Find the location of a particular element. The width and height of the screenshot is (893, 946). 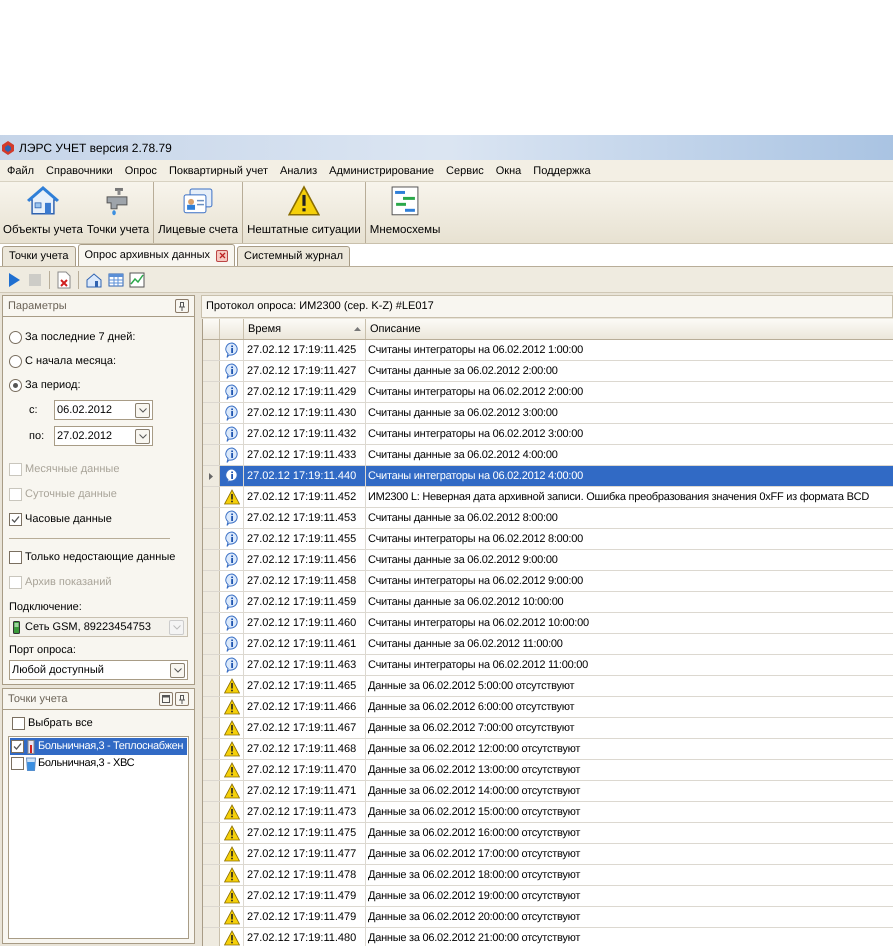

menu-item: Опрос is located at coordinates (140, 170).